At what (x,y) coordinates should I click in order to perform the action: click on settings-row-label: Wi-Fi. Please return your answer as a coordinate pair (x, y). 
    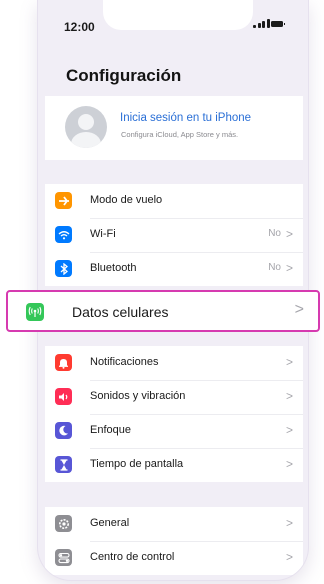
    Looking at the image, I should click on (103, 234).